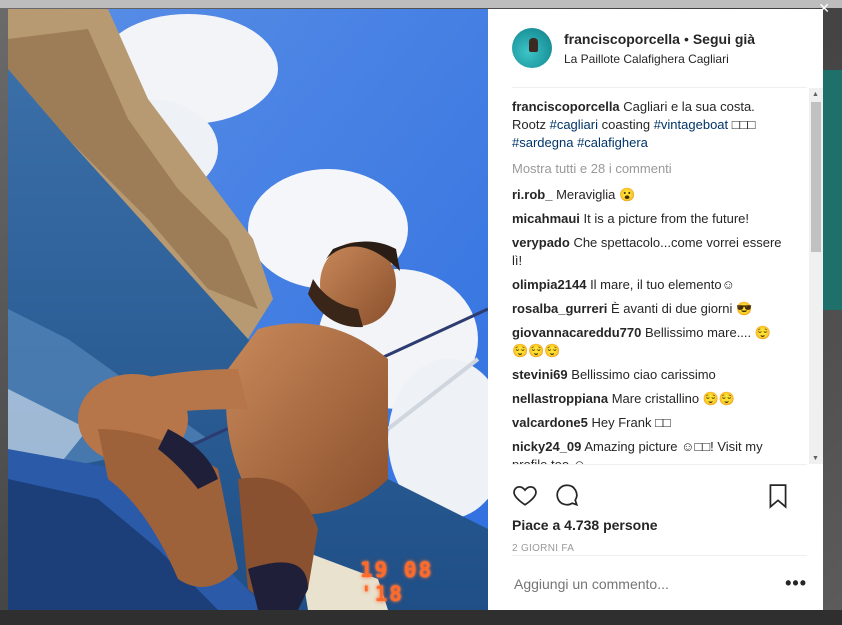  Describe the element at coordinates (549, 284) in the screenshot. I see `comment-username: olimpia2144` at that location.